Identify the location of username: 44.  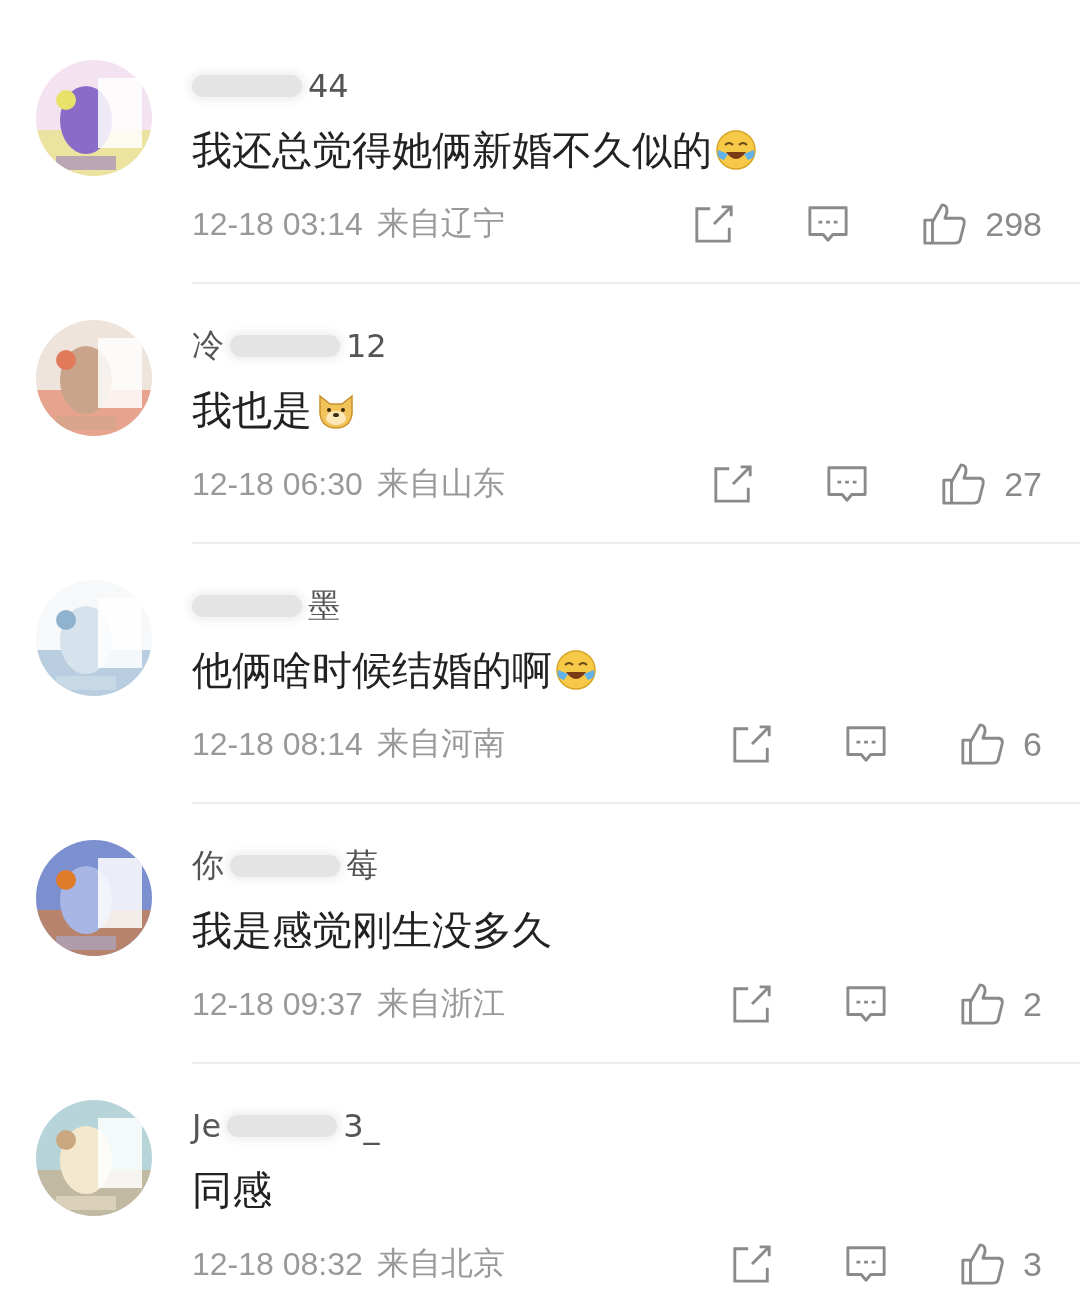
(328, 86).